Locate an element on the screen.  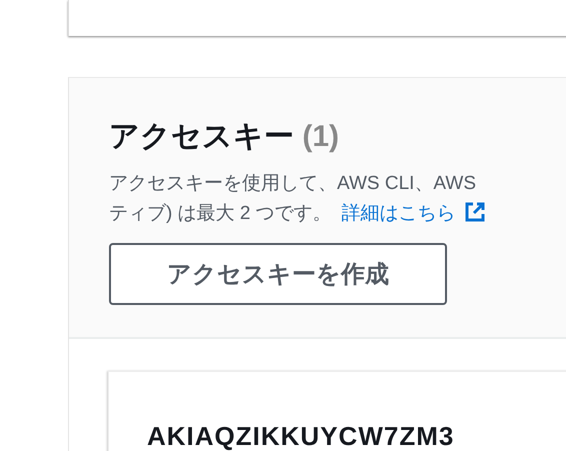
external-link-icon is located at coordinates (475, 212).